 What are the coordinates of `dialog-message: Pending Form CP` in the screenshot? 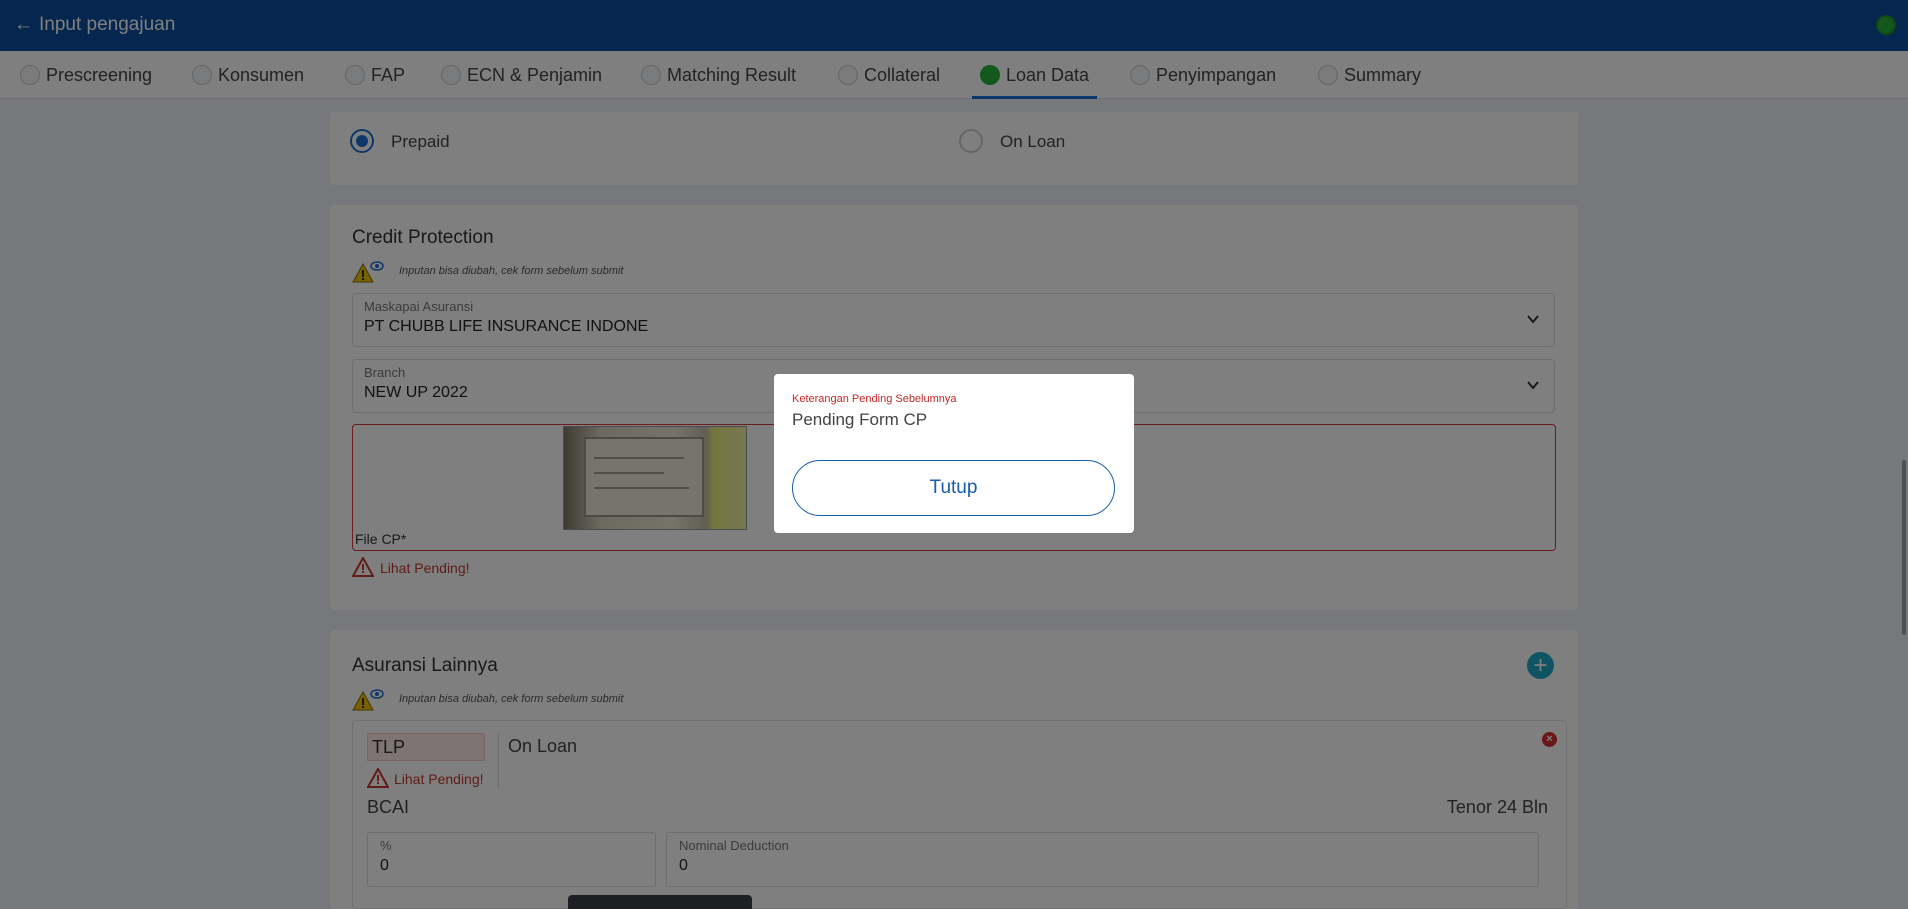 It's located at (860, 419).